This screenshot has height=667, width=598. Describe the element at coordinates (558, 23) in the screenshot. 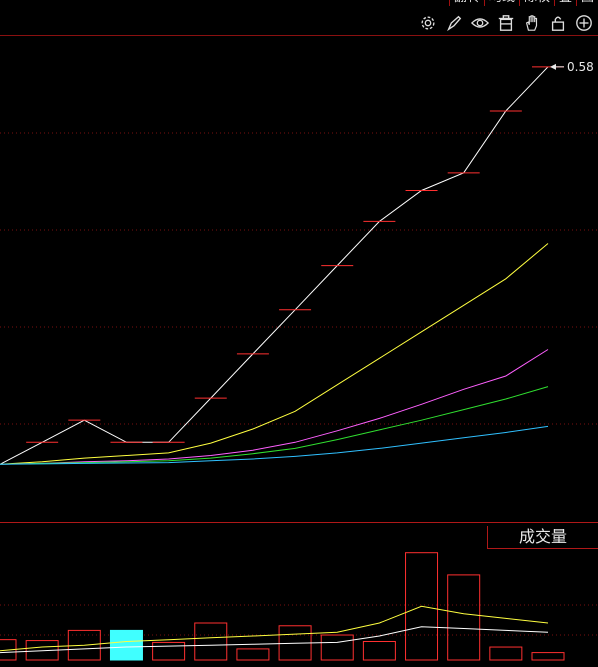

I see `lock-icon` at that location.